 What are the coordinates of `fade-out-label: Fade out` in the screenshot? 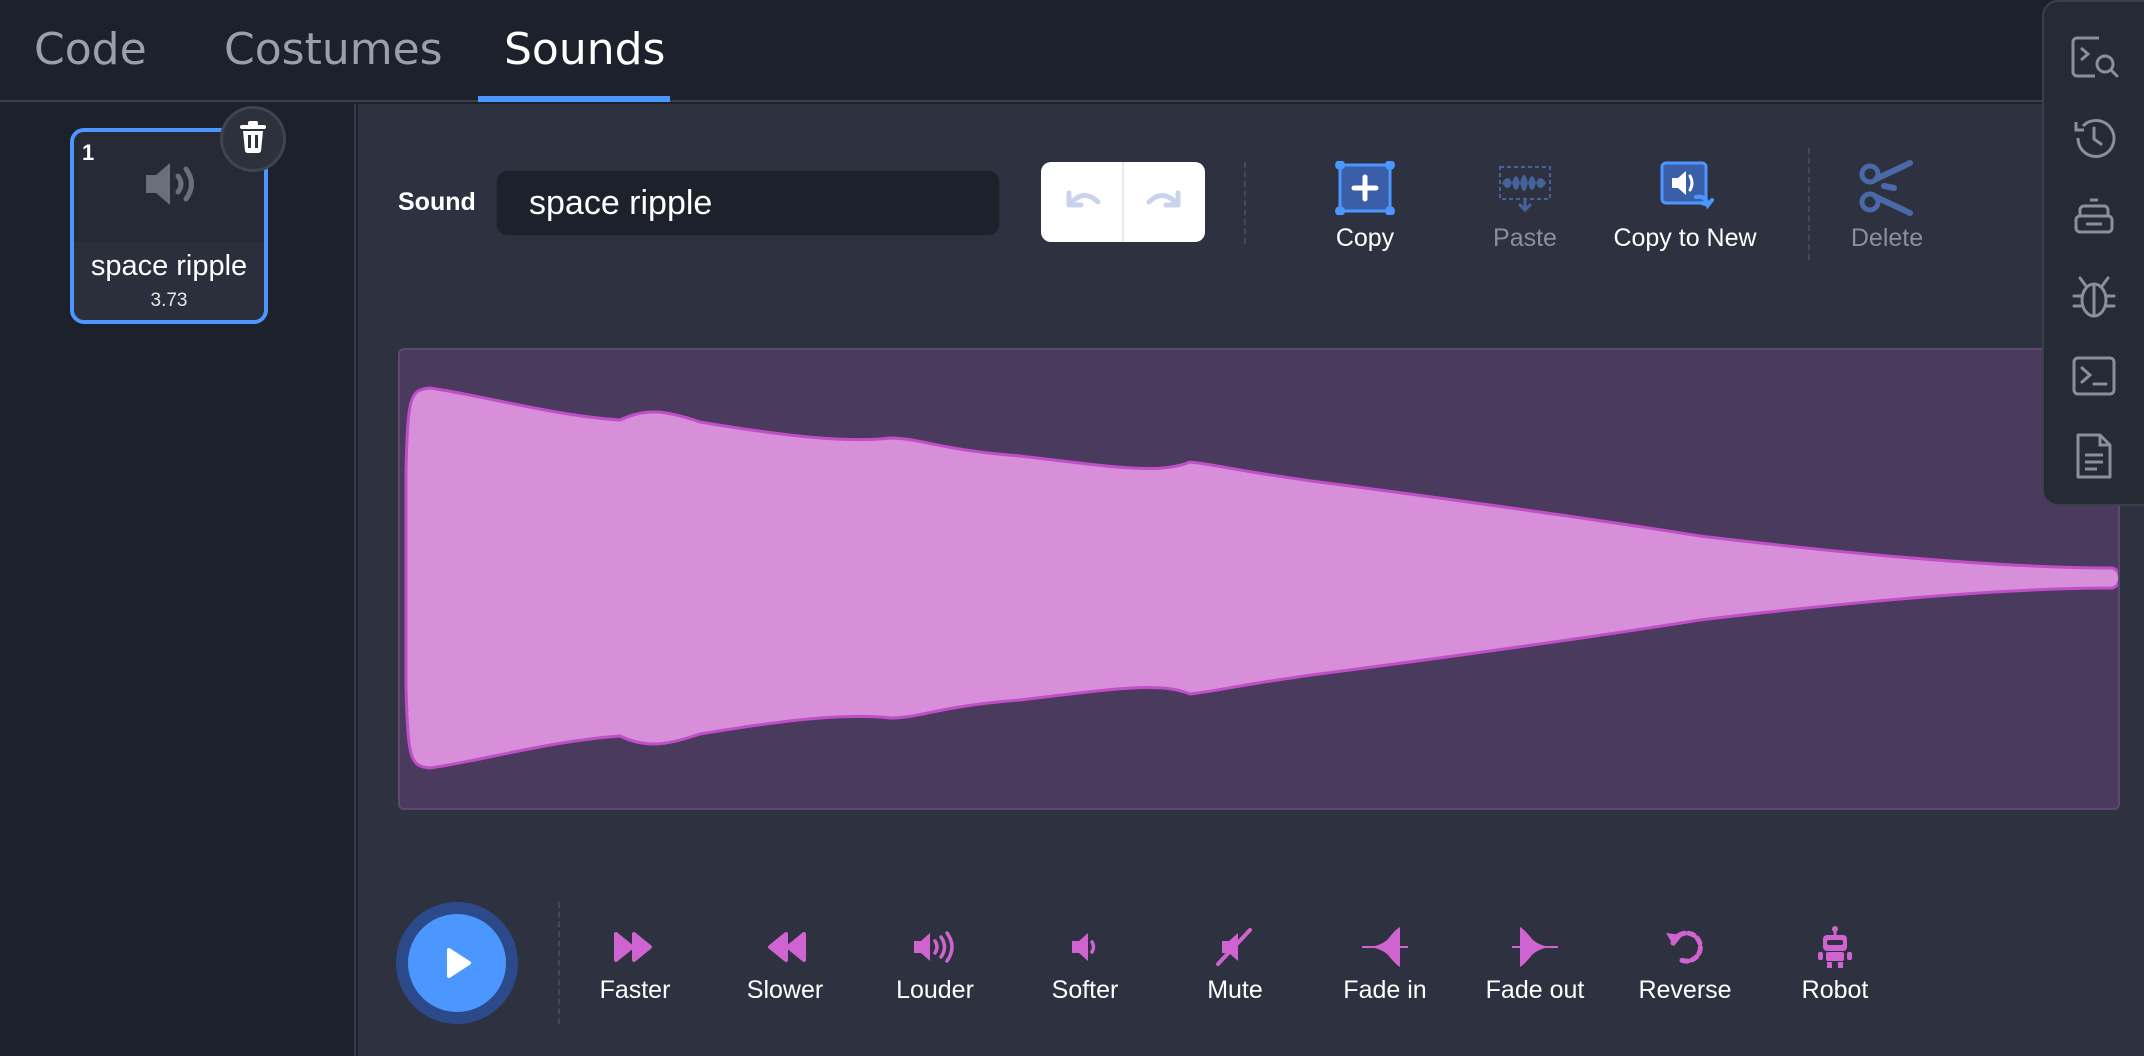 It's located at (1535, 990).